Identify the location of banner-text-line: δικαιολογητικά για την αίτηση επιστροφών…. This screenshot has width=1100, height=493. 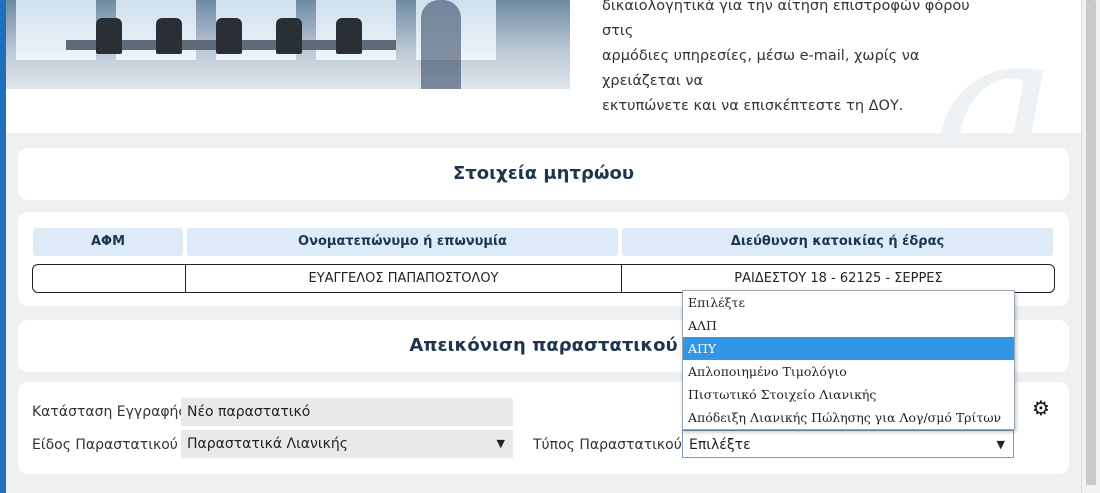
(786, 19).